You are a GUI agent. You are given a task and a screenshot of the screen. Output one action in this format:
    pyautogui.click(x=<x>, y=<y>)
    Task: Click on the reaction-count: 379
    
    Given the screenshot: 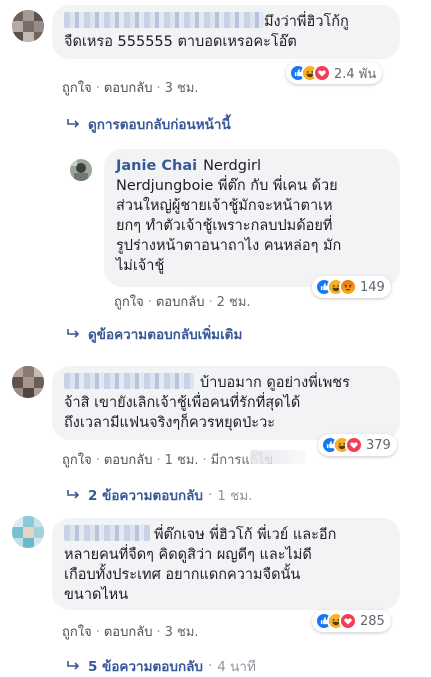 What is the action you would take?
    pyautogui.click(x=378, y=445)
    